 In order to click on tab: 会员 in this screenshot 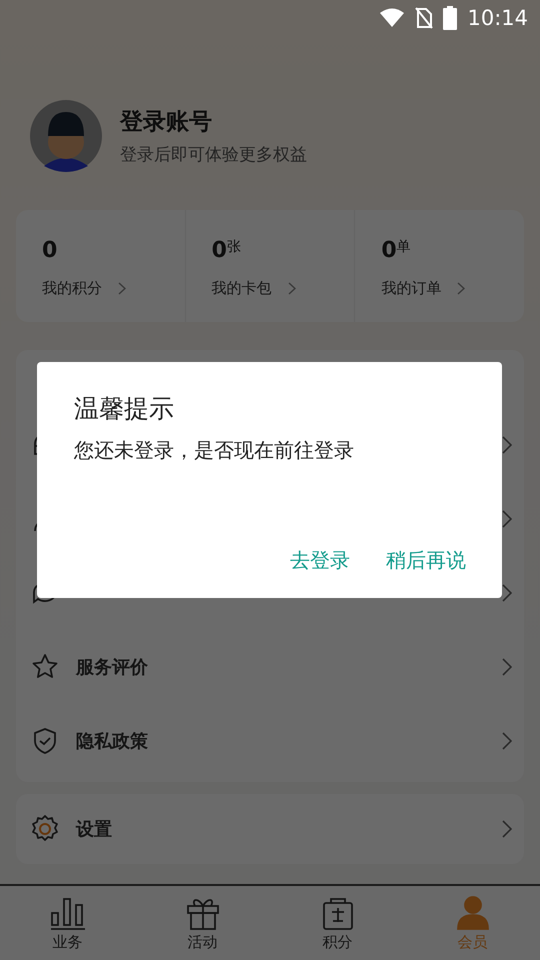, I will do `click(472, 923)`.